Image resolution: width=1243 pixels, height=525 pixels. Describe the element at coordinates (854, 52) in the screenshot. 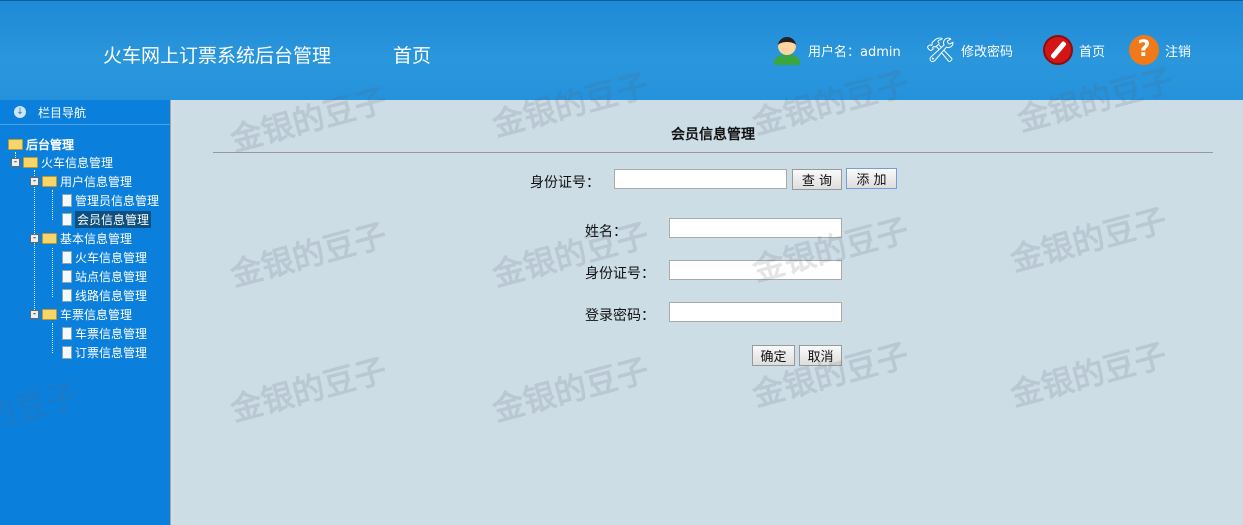

I see `username-label: 用户名：admin` at that location.